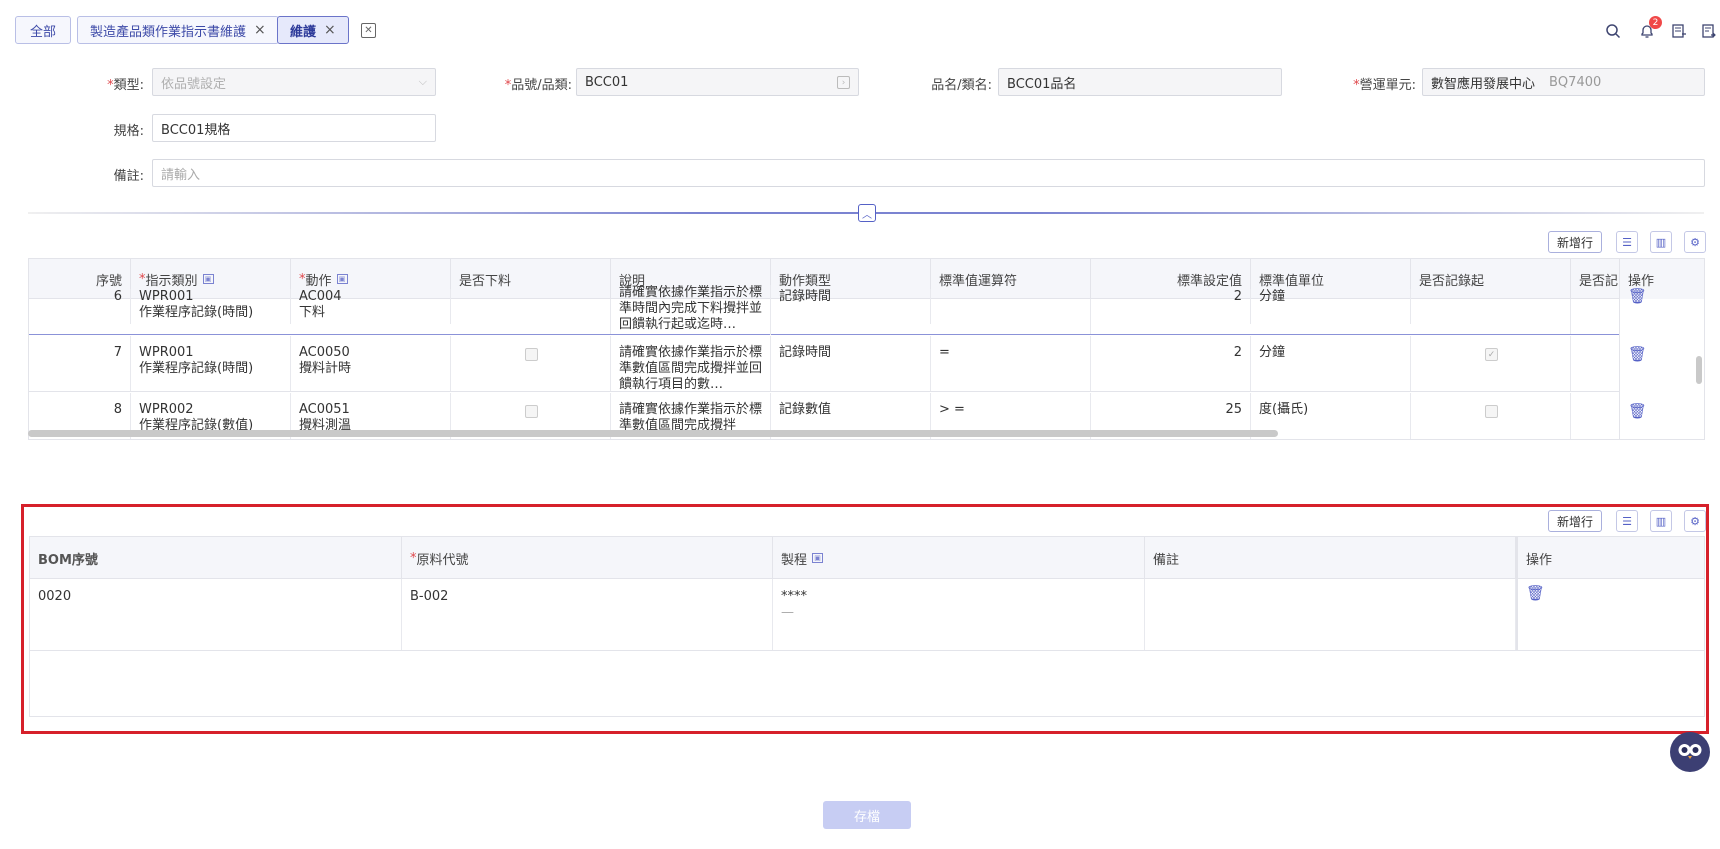 The height and width of the screenshot is (849, 1720). Describe the element at coordinates (867, 213) in the screenshot. I see `collapse-icon: ︿` at that location.